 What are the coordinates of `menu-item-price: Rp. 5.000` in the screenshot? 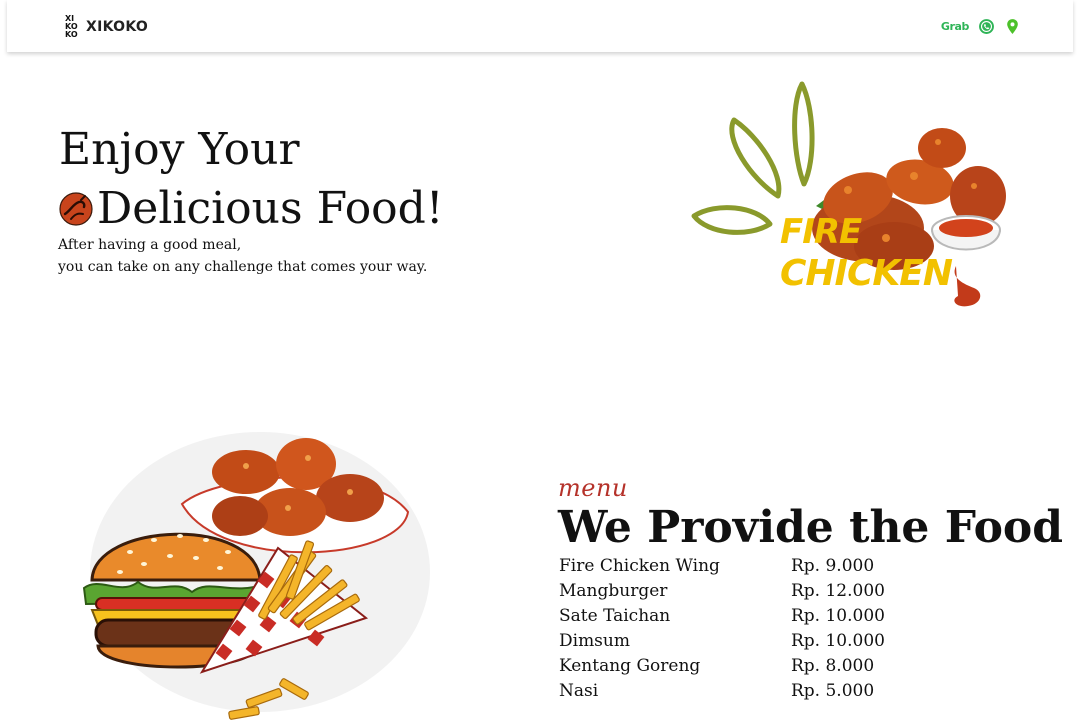 It's located at (833, 690).